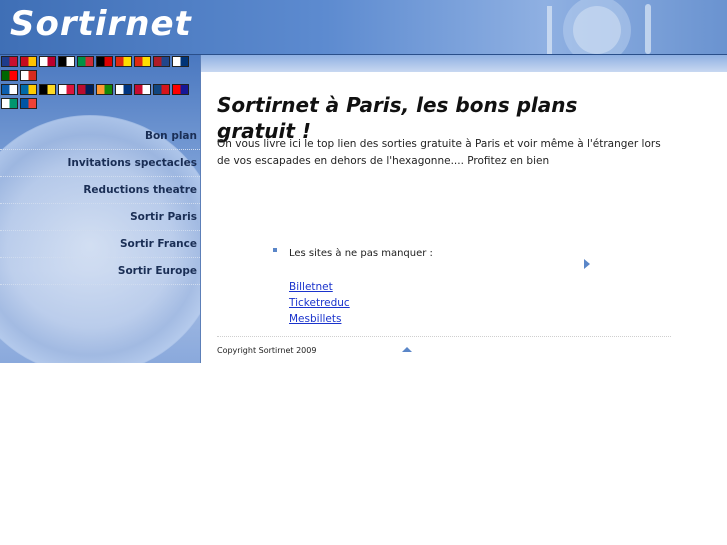 The image size is (727, 545). Describe the element at coordinates (599, 27) in the screenshot. I see `plate-cutlery-icon` at that location.